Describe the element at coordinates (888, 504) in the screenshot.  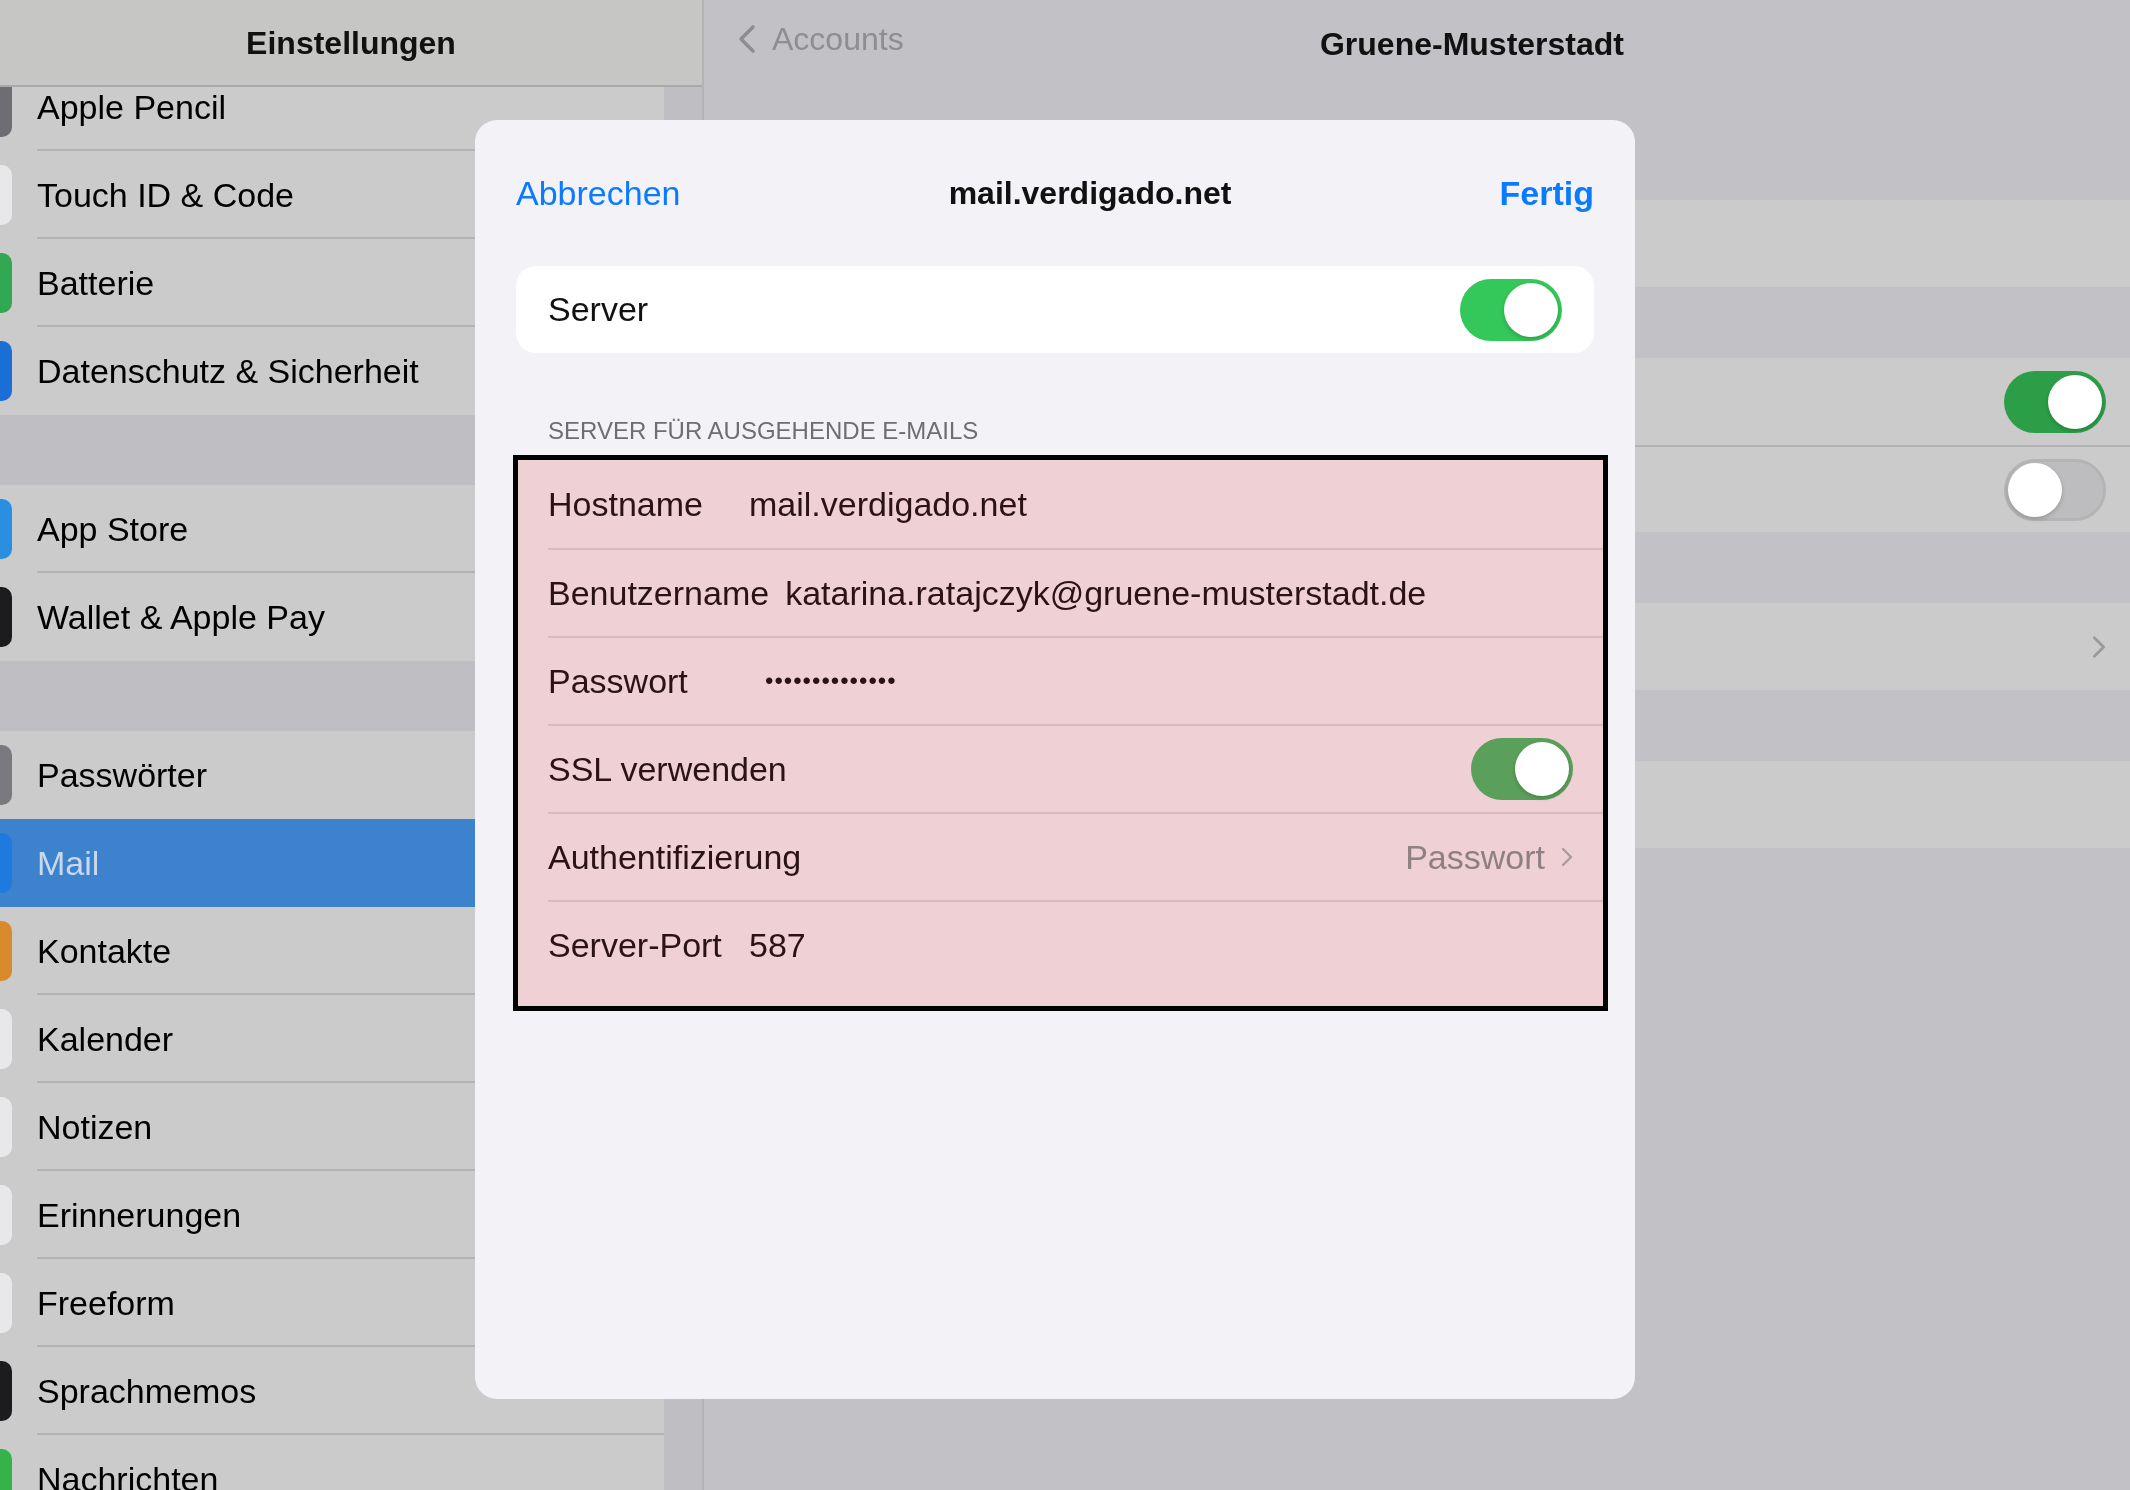
I see `field-value: mail.verdigado.net` at that location.